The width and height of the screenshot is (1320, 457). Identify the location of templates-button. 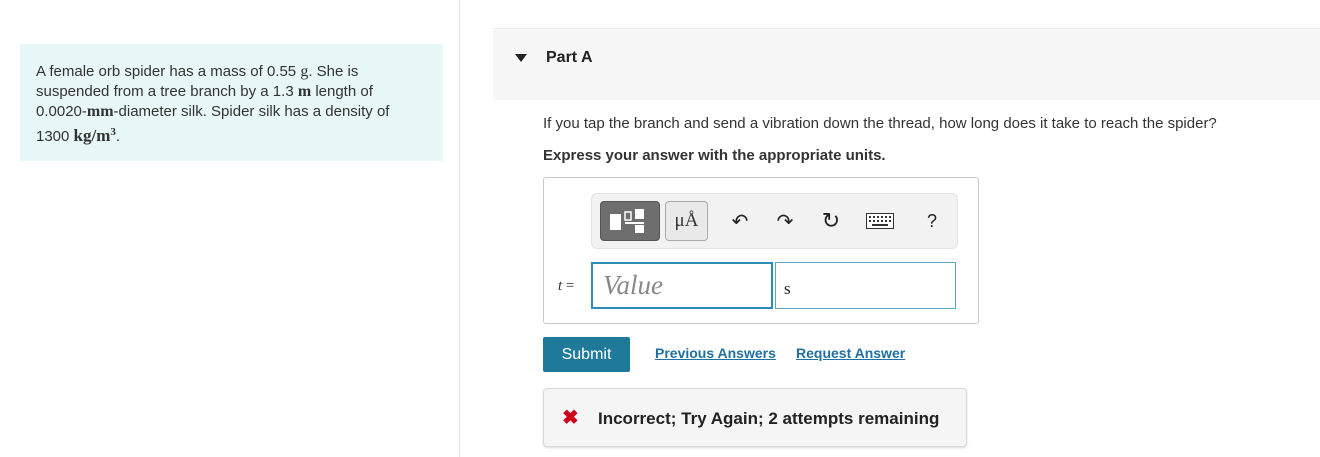
(630, 221).